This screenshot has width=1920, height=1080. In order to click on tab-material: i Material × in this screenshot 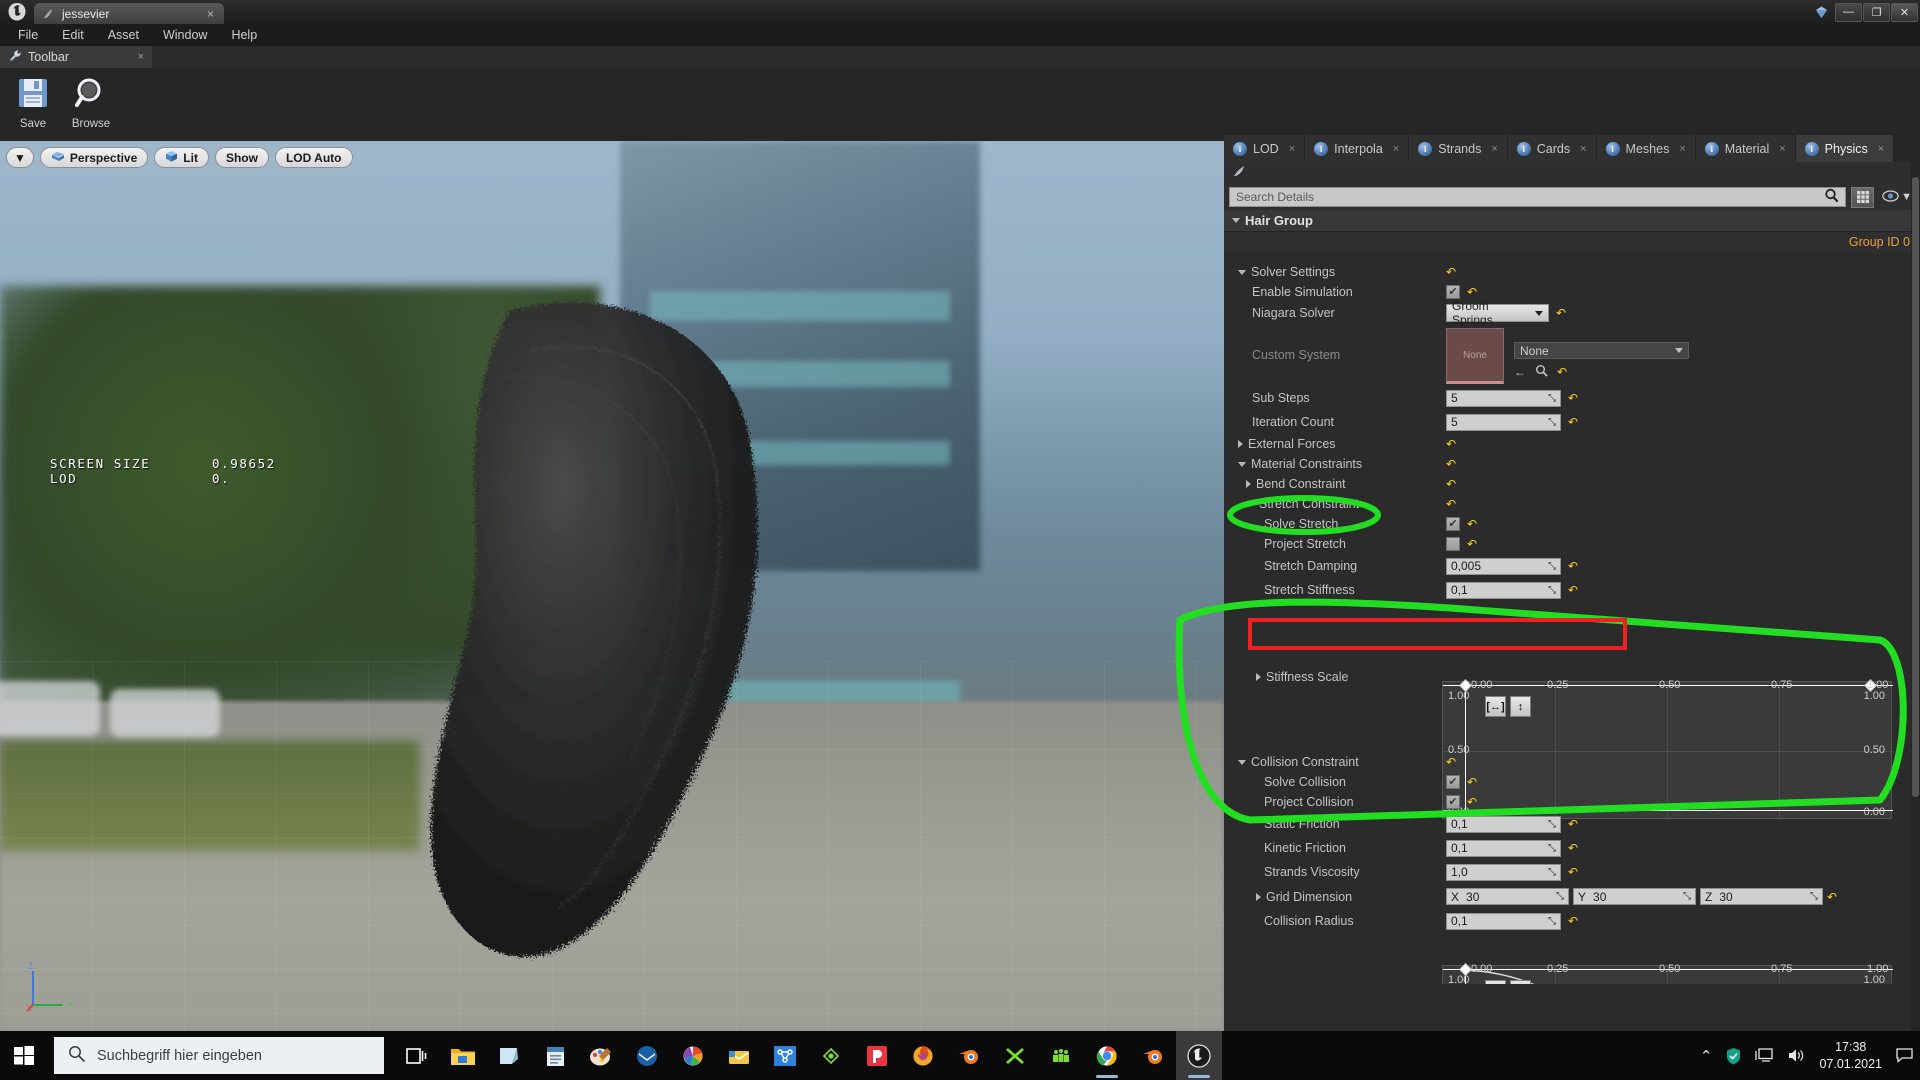, I will do `click(1745, 148)`.